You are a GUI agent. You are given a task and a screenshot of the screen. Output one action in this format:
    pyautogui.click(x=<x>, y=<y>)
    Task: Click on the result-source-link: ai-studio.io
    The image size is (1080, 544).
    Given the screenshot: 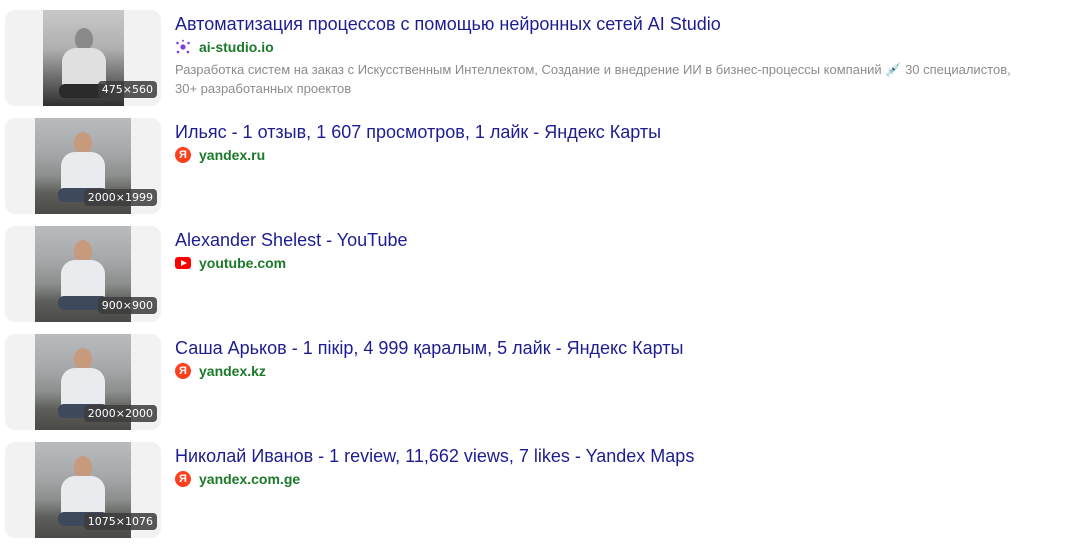 What is the action you would take?
    pyautogui.click(x=224, y=47)
    